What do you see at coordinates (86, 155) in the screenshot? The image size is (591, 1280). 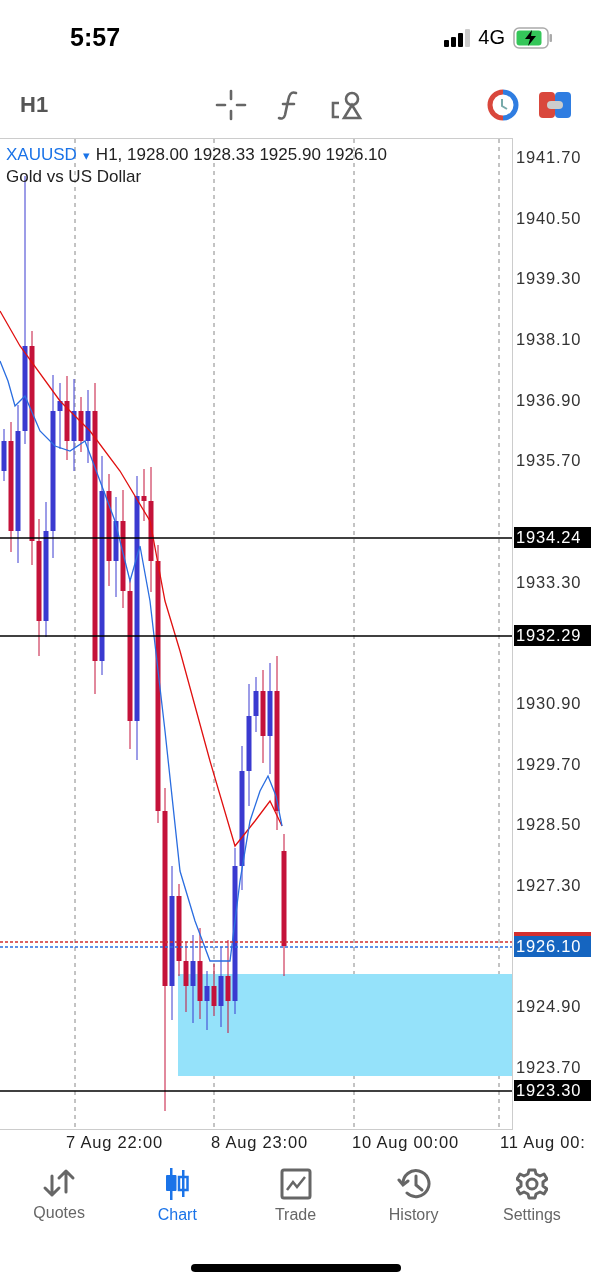 I see `dropdown-caret: ▾` at bounding box center [86, 155].